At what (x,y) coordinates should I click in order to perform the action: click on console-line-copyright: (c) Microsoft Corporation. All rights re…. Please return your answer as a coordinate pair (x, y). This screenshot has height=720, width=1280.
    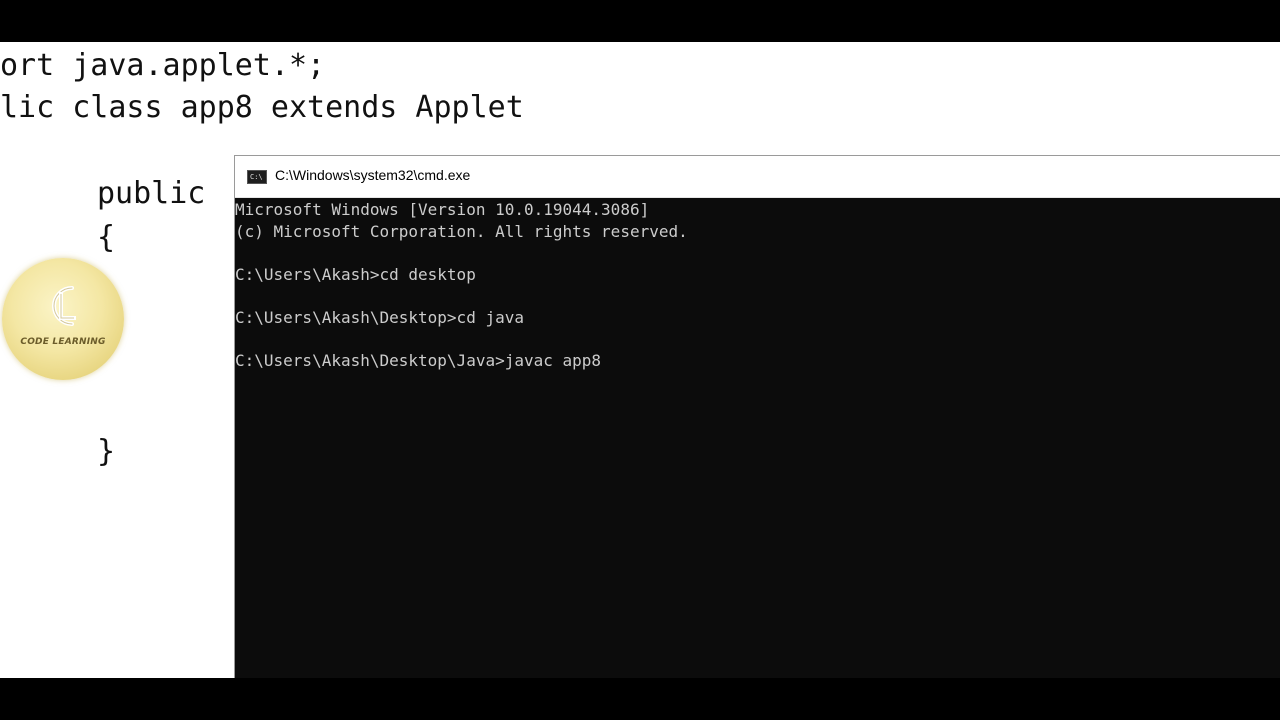
    Looking at the image, I should click on (461, 231).